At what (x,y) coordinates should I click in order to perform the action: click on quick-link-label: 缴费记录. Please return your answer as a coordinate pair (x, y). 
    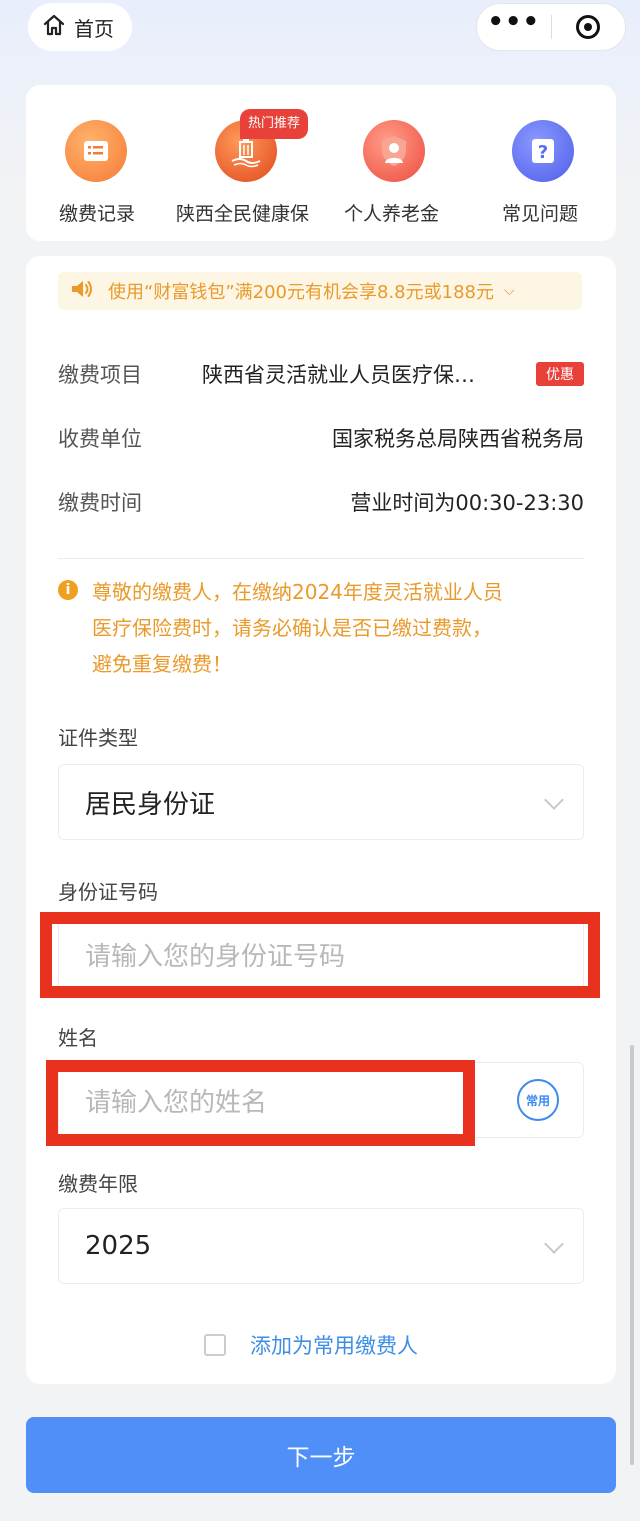
    Looking at the image, I should click on (97, 214).